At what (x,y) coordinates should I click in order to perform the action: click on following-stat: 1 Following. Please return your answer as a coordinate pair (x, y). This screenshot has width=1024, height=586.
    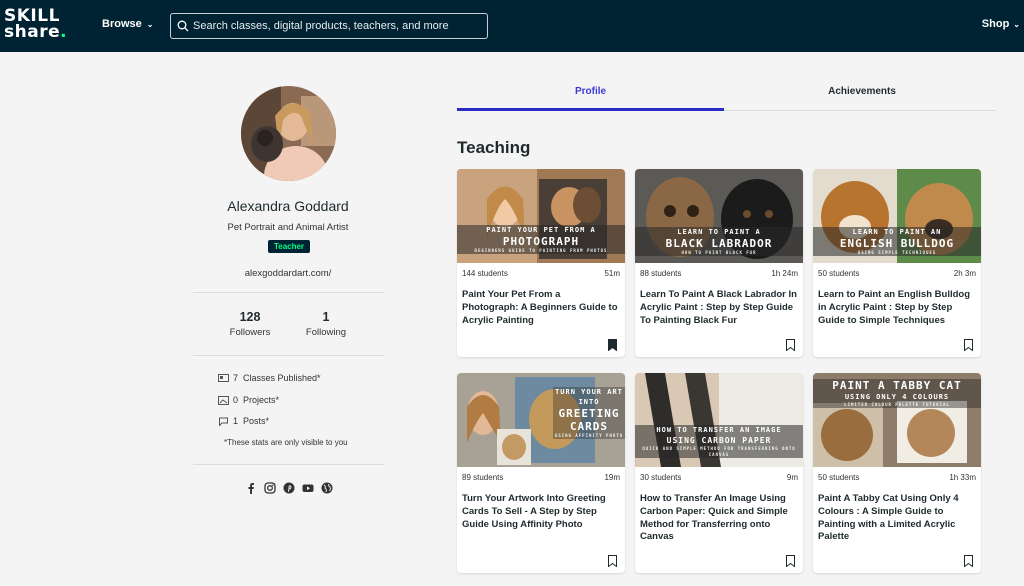
    Looking at the image, I should click on (326, 324).